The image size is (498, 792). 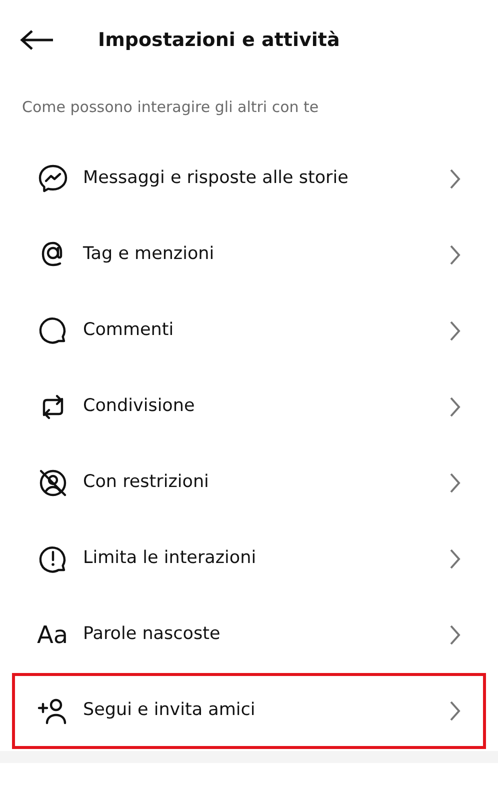 What do you see at coordinates (249, 482) in the screenshot?
I see `settings-row: Con restrizioni` at bounding box center [249, 482].